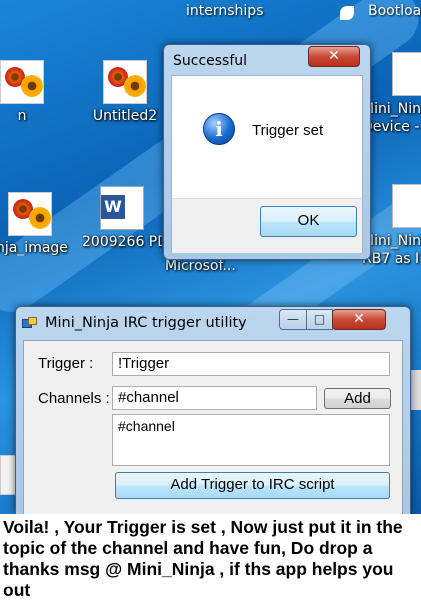 The image size is (421, 616). I want to click on add-channel-button: Add, so click(357, 398).